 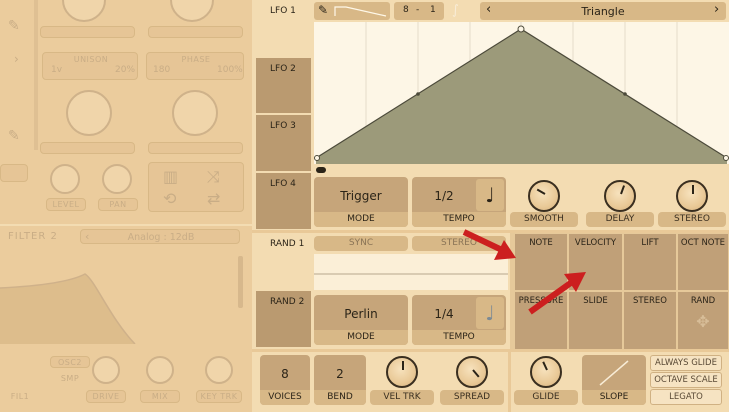 What do you see at coordinates (65, 179) in the screenshot?
I see `level-knob` at bounding box center [65, 179].